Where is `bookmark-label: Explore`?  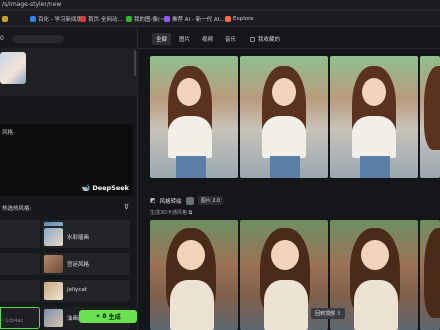
bookmark-label: Explore is located at coordinates (243, 19).